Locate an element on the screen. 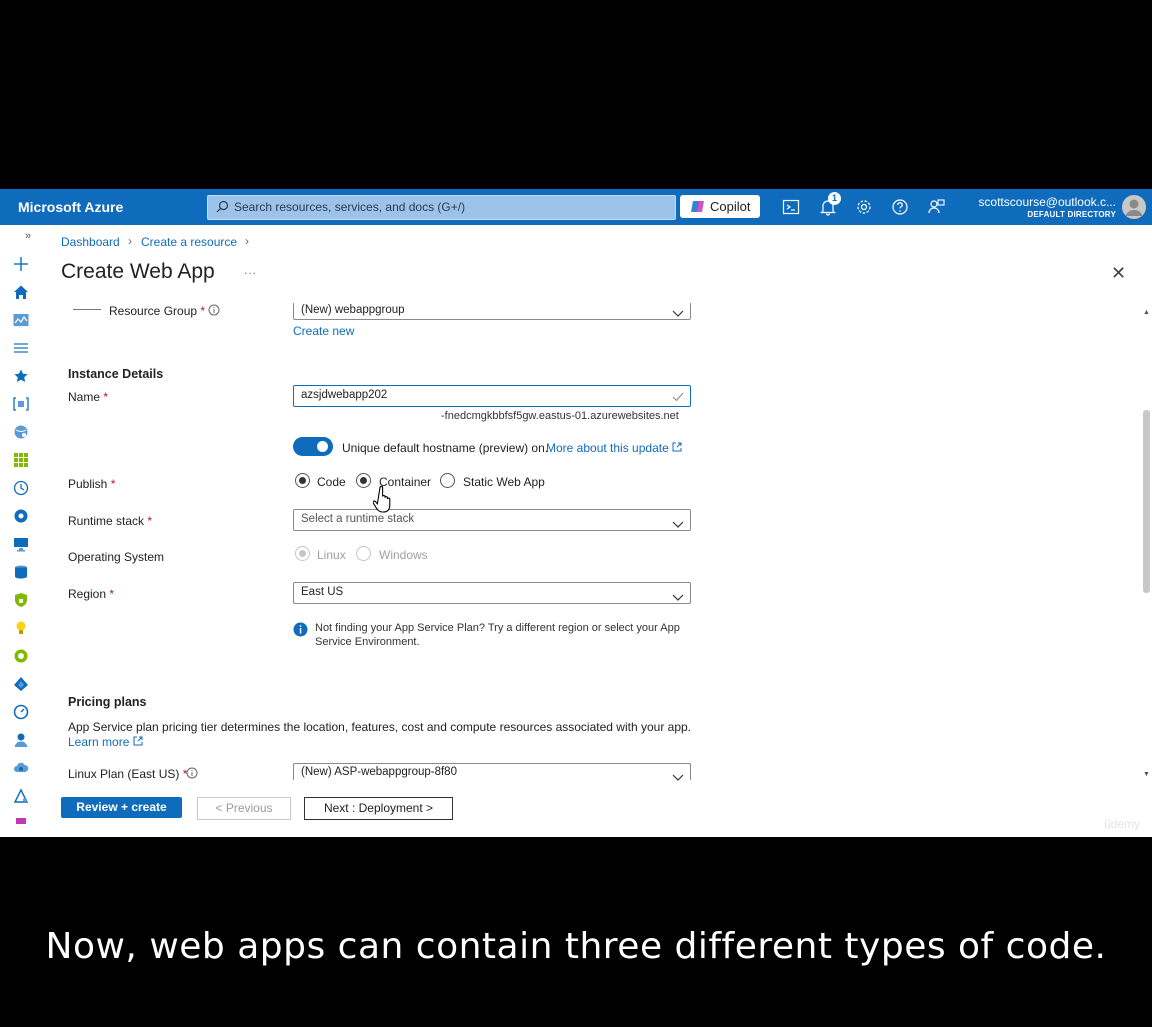  os-windows-label: Windows is located at coordinates (403, 555).